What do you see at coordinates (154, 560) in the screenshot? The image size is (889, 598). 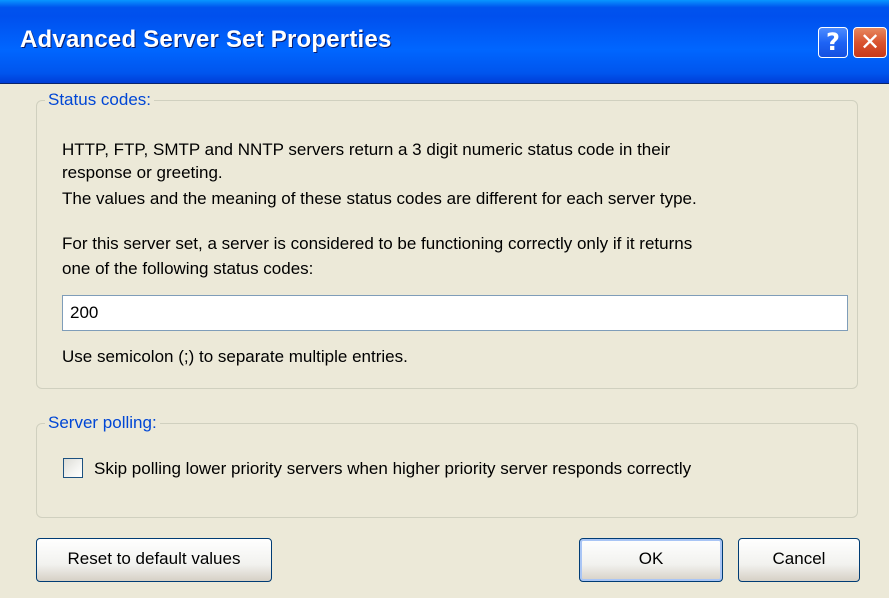 I see `reset-defaults-button: Reset to default values` at bounding box center [154, 560].